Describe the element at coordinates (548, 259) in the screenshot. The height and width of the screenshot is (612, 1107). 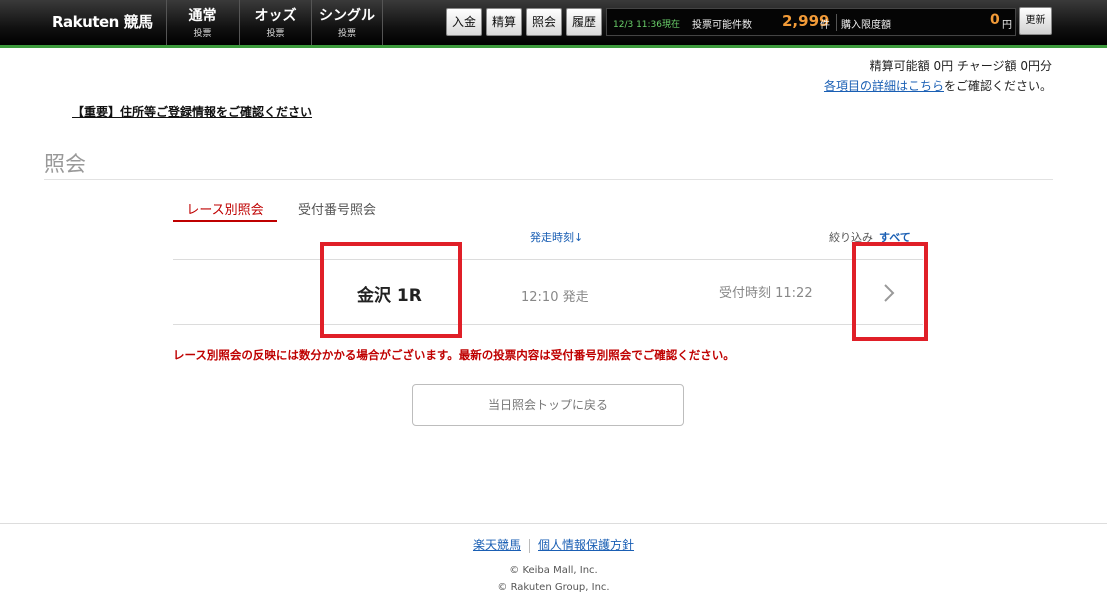
I see `row-divider-top` at that location.